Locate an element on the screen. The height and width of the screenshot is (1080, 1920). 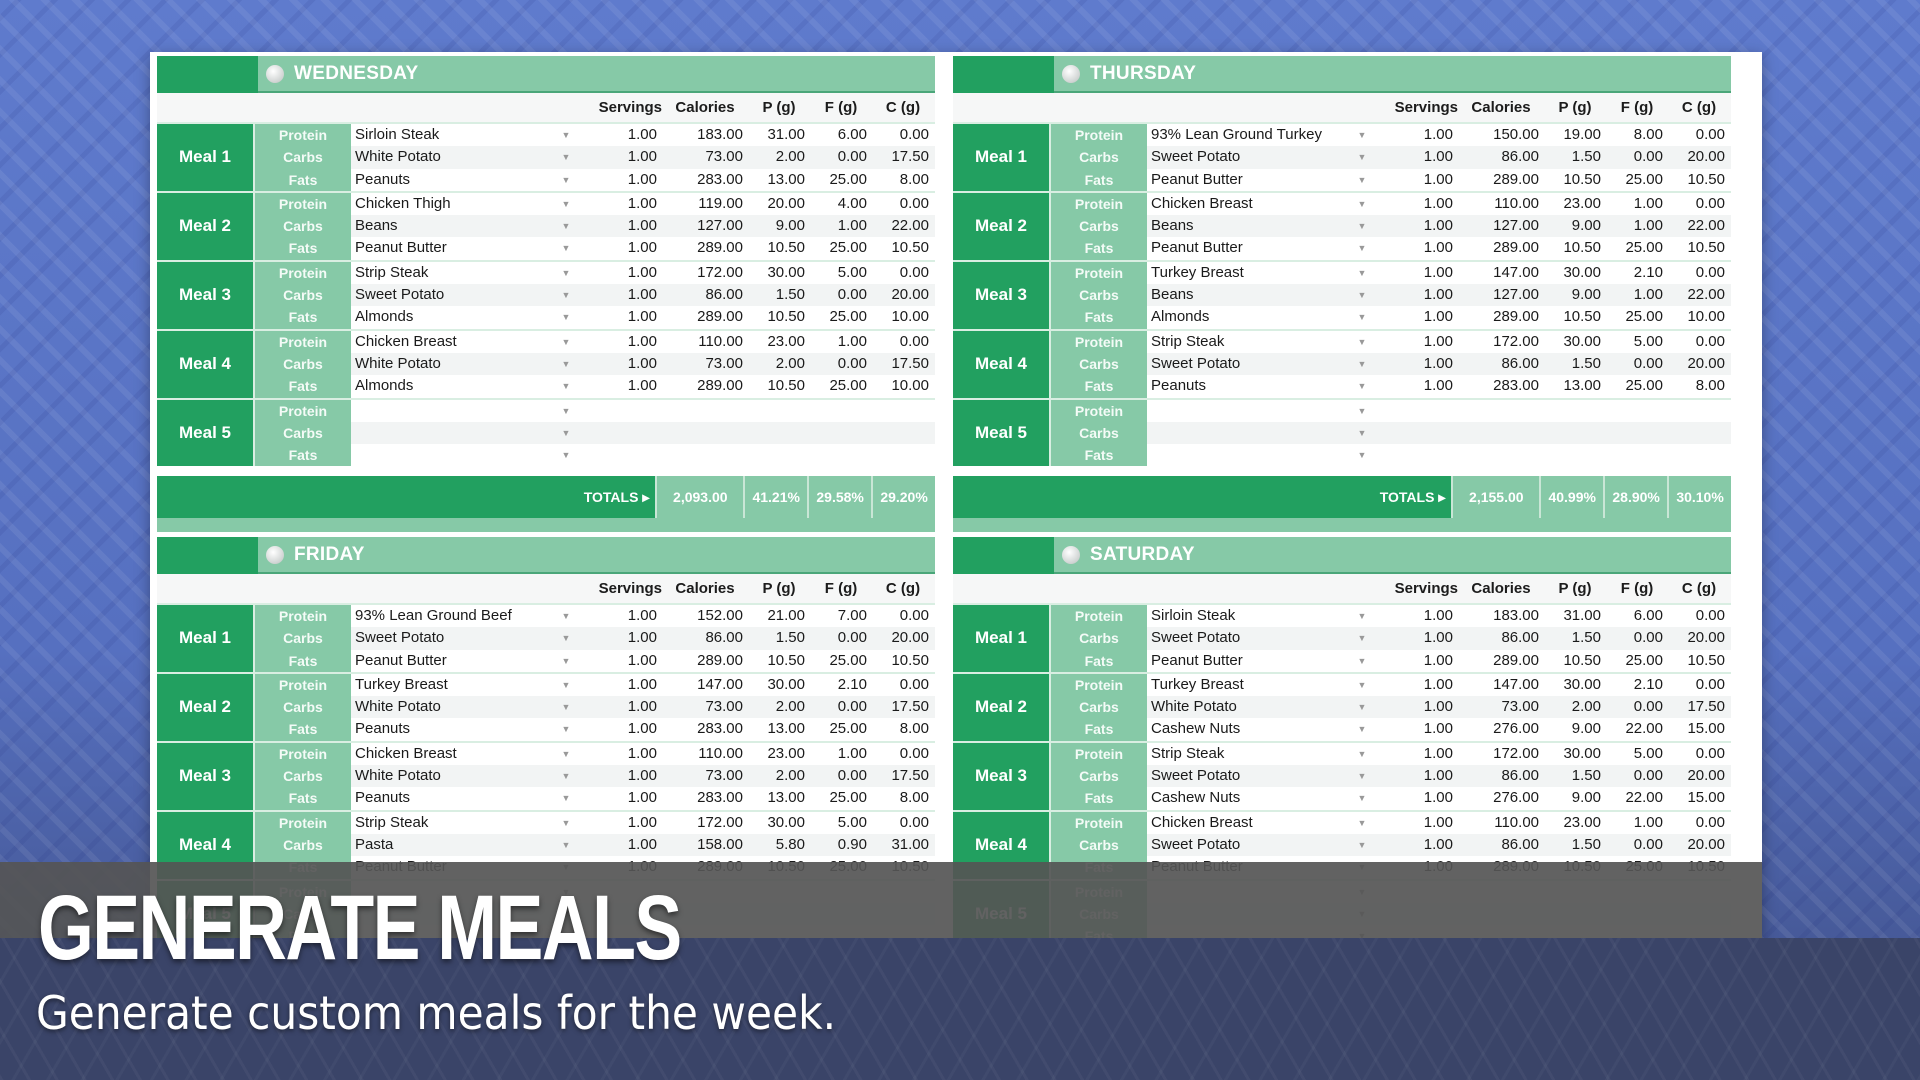
food-select: Almonds is located at coordinates (453, 386).